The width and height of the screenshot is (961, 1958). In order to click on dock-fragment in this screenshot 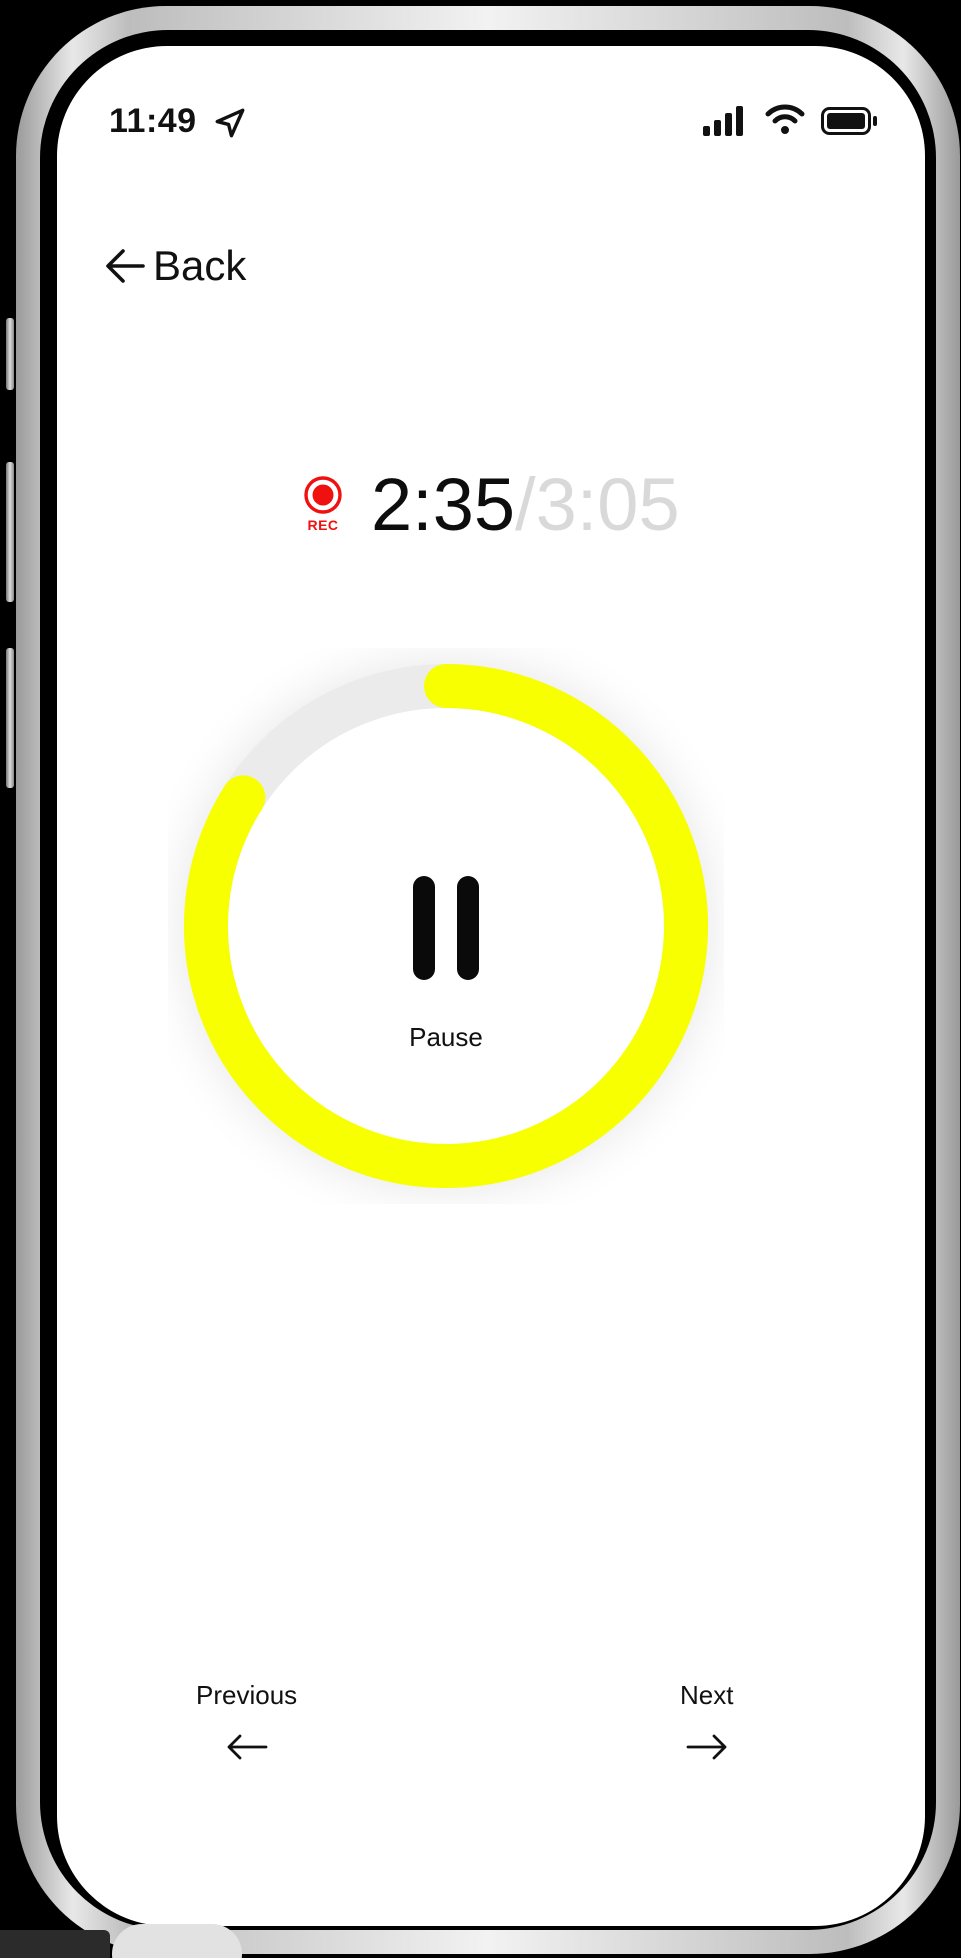, I will do `click(55, 1944)`.